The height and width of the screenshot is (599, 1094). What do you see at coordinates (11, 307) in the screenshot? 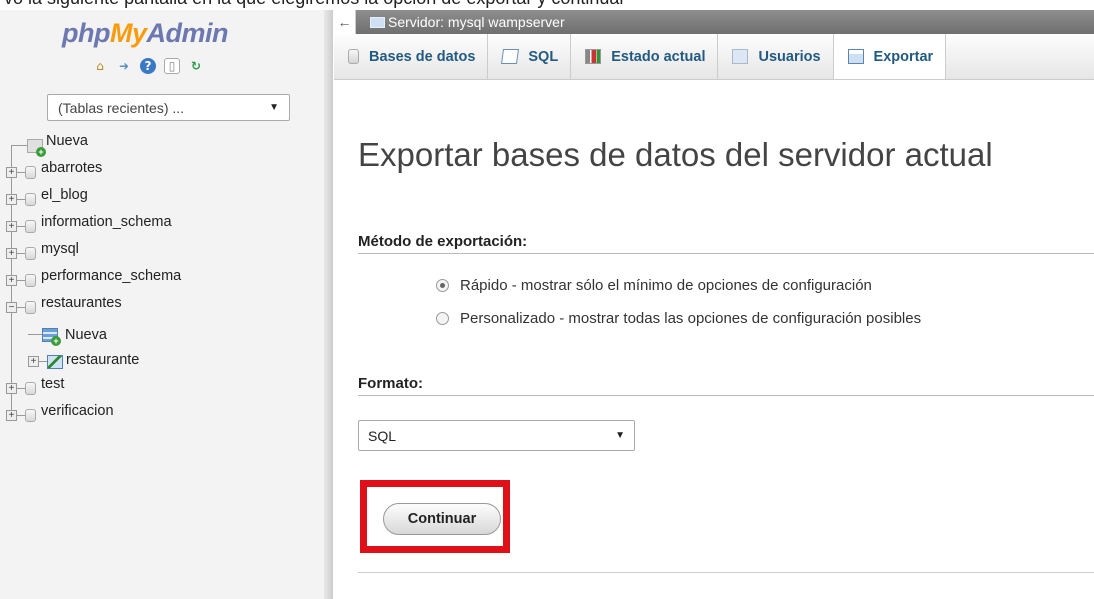
I see `collapse-icon: −` at bounding box center [11, 307].